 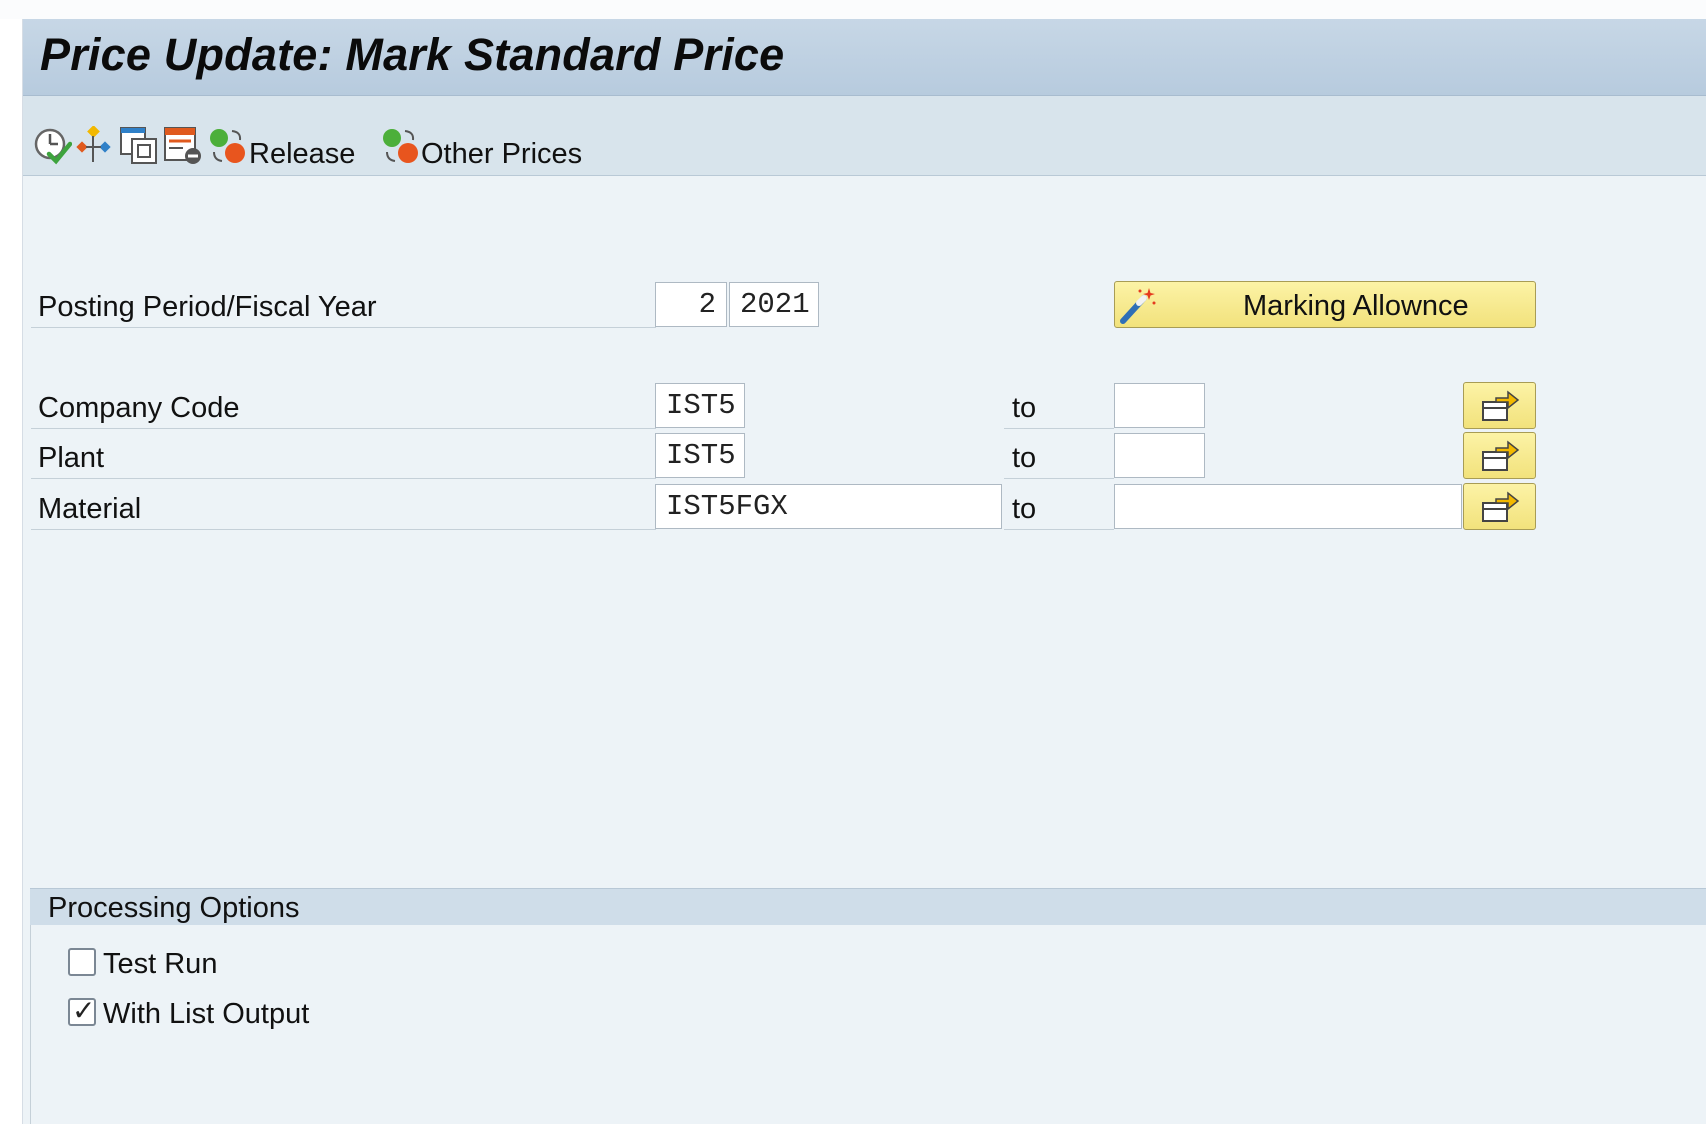 What do you see at coordinates (853, 9) in the screenshot?
I see `top-strip` at bounding box center [853, 9].